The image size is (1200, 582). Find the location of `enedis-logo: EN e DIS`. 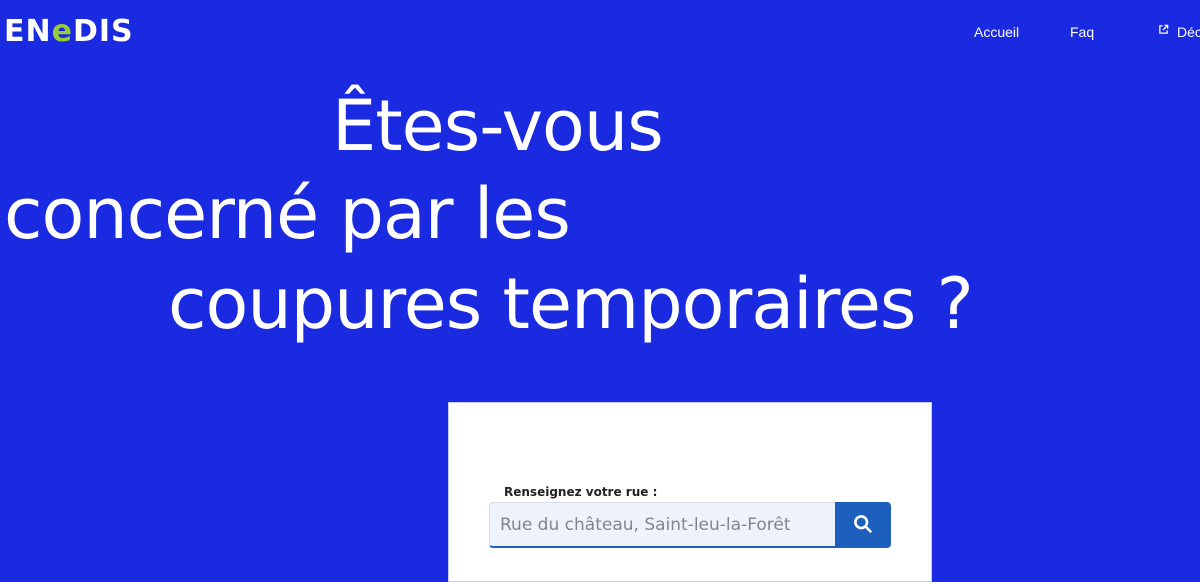

enedis-logo: EN e DIS is located at coordinates (69, 32).